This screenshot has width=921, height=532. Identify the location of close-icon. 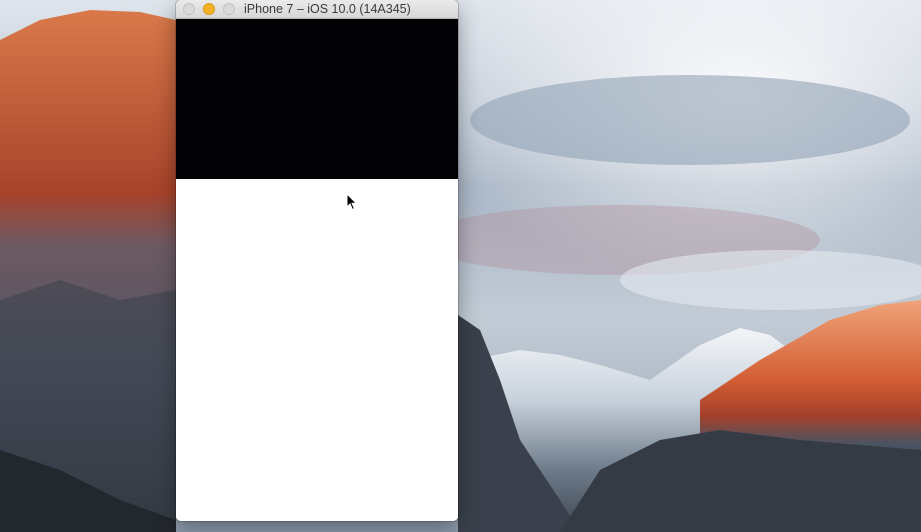
(189, 9).